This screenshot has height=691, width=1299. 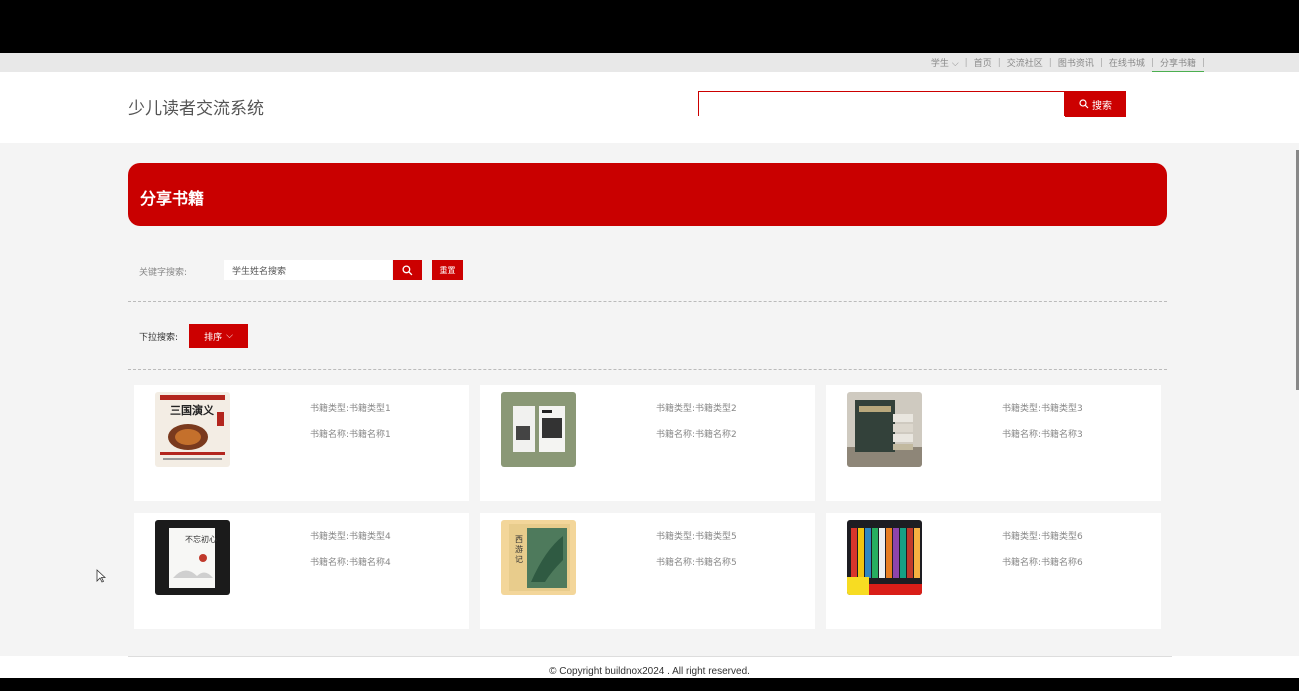 I want to click on dropdown-search-label: 下拉搜索:, so click(x=159, y=338).